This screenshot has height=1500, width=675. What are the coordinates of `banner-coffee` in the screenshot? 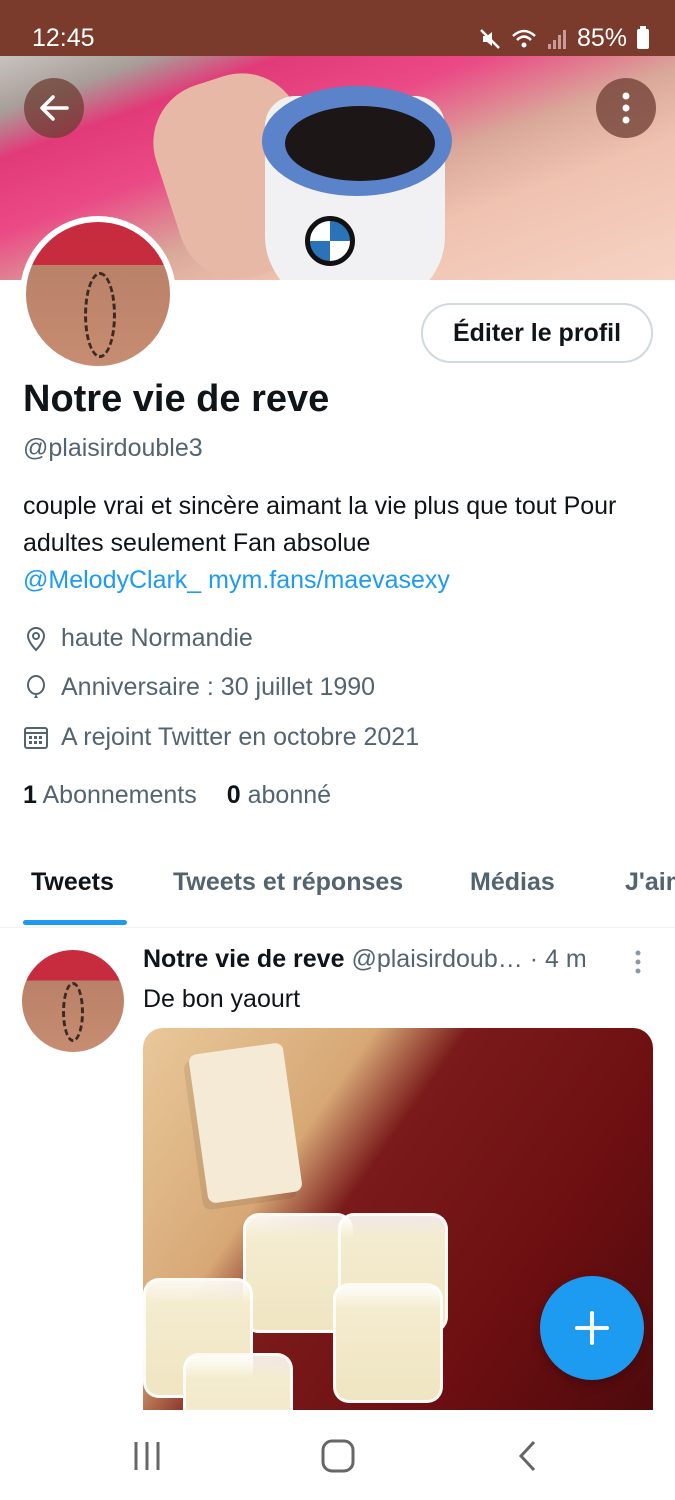 It's located at (360, 143).